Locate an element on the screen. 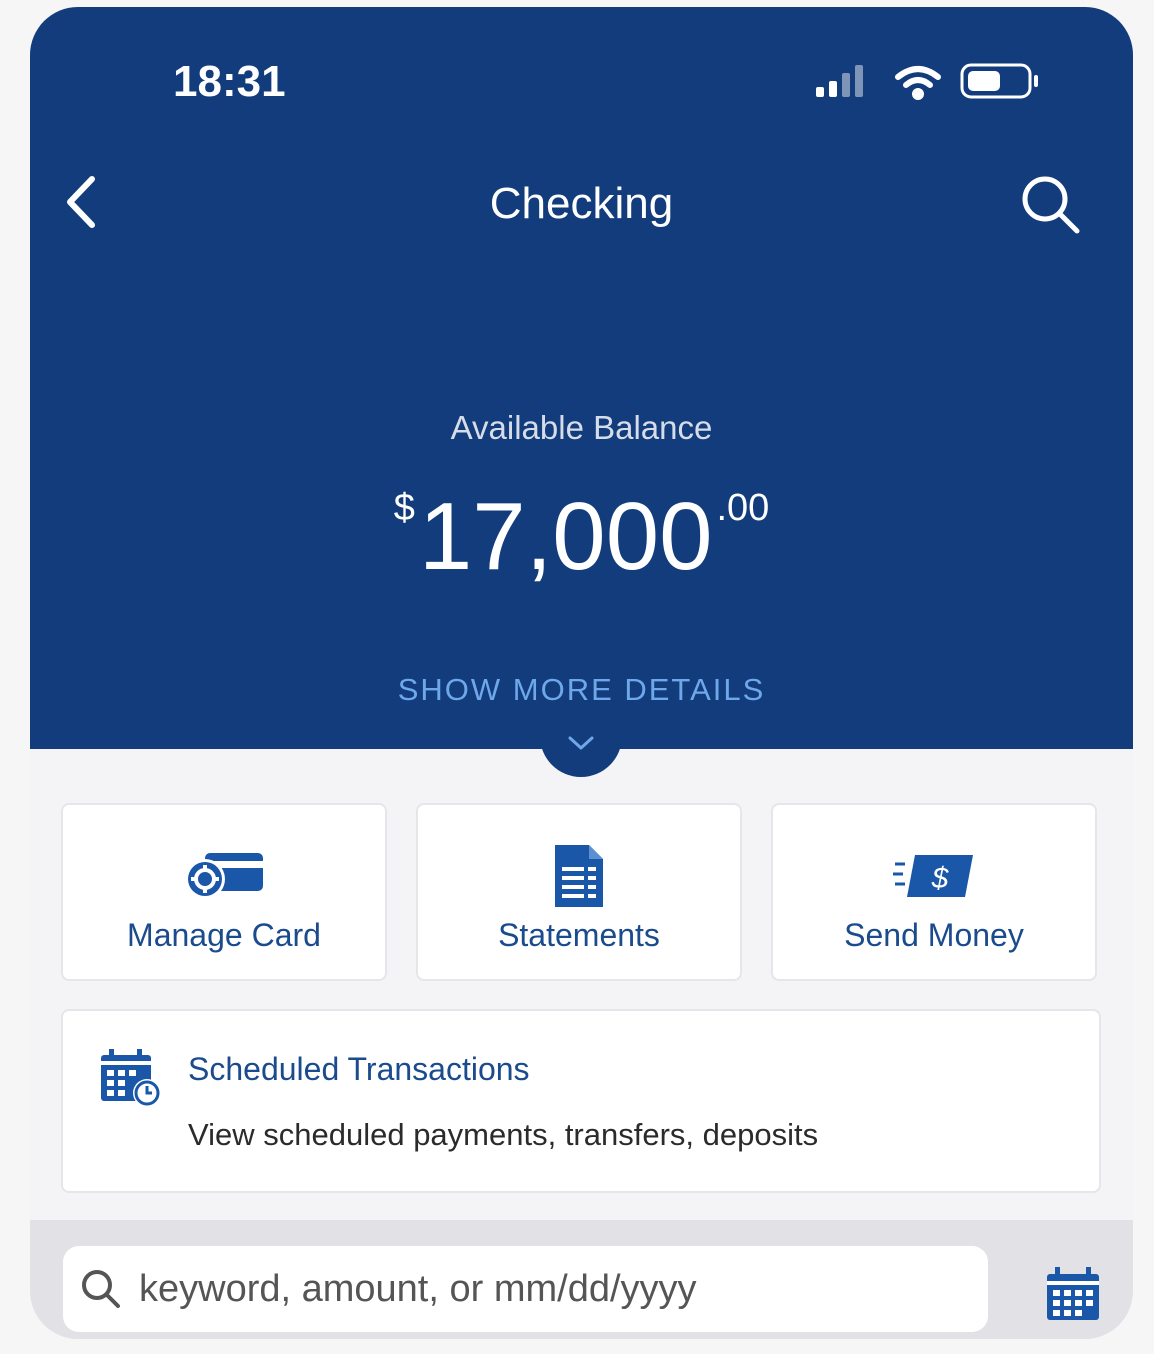 The width and height of the screenshot is (1154, 1354). wifi-icon is located at coordinates (918, 83).